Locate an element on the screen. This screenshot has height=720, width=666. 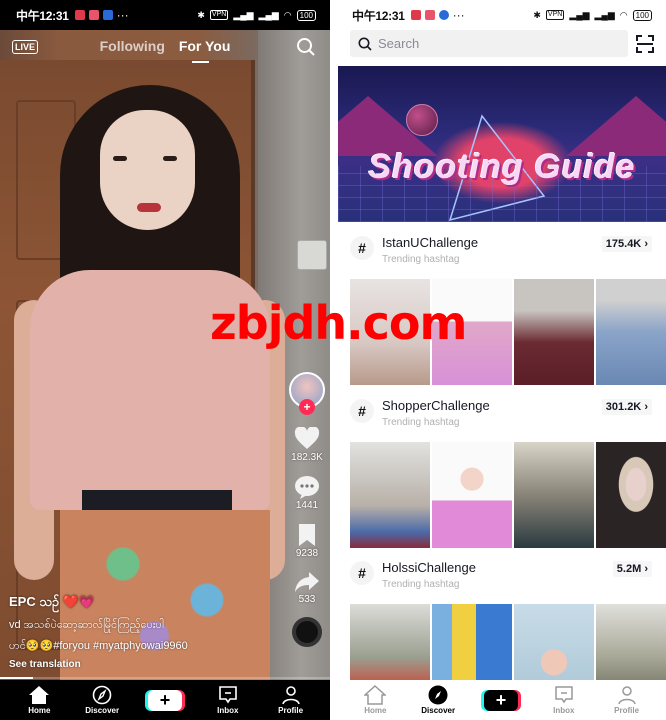
like-button: 182.3K is located at coordinates (307, 445).